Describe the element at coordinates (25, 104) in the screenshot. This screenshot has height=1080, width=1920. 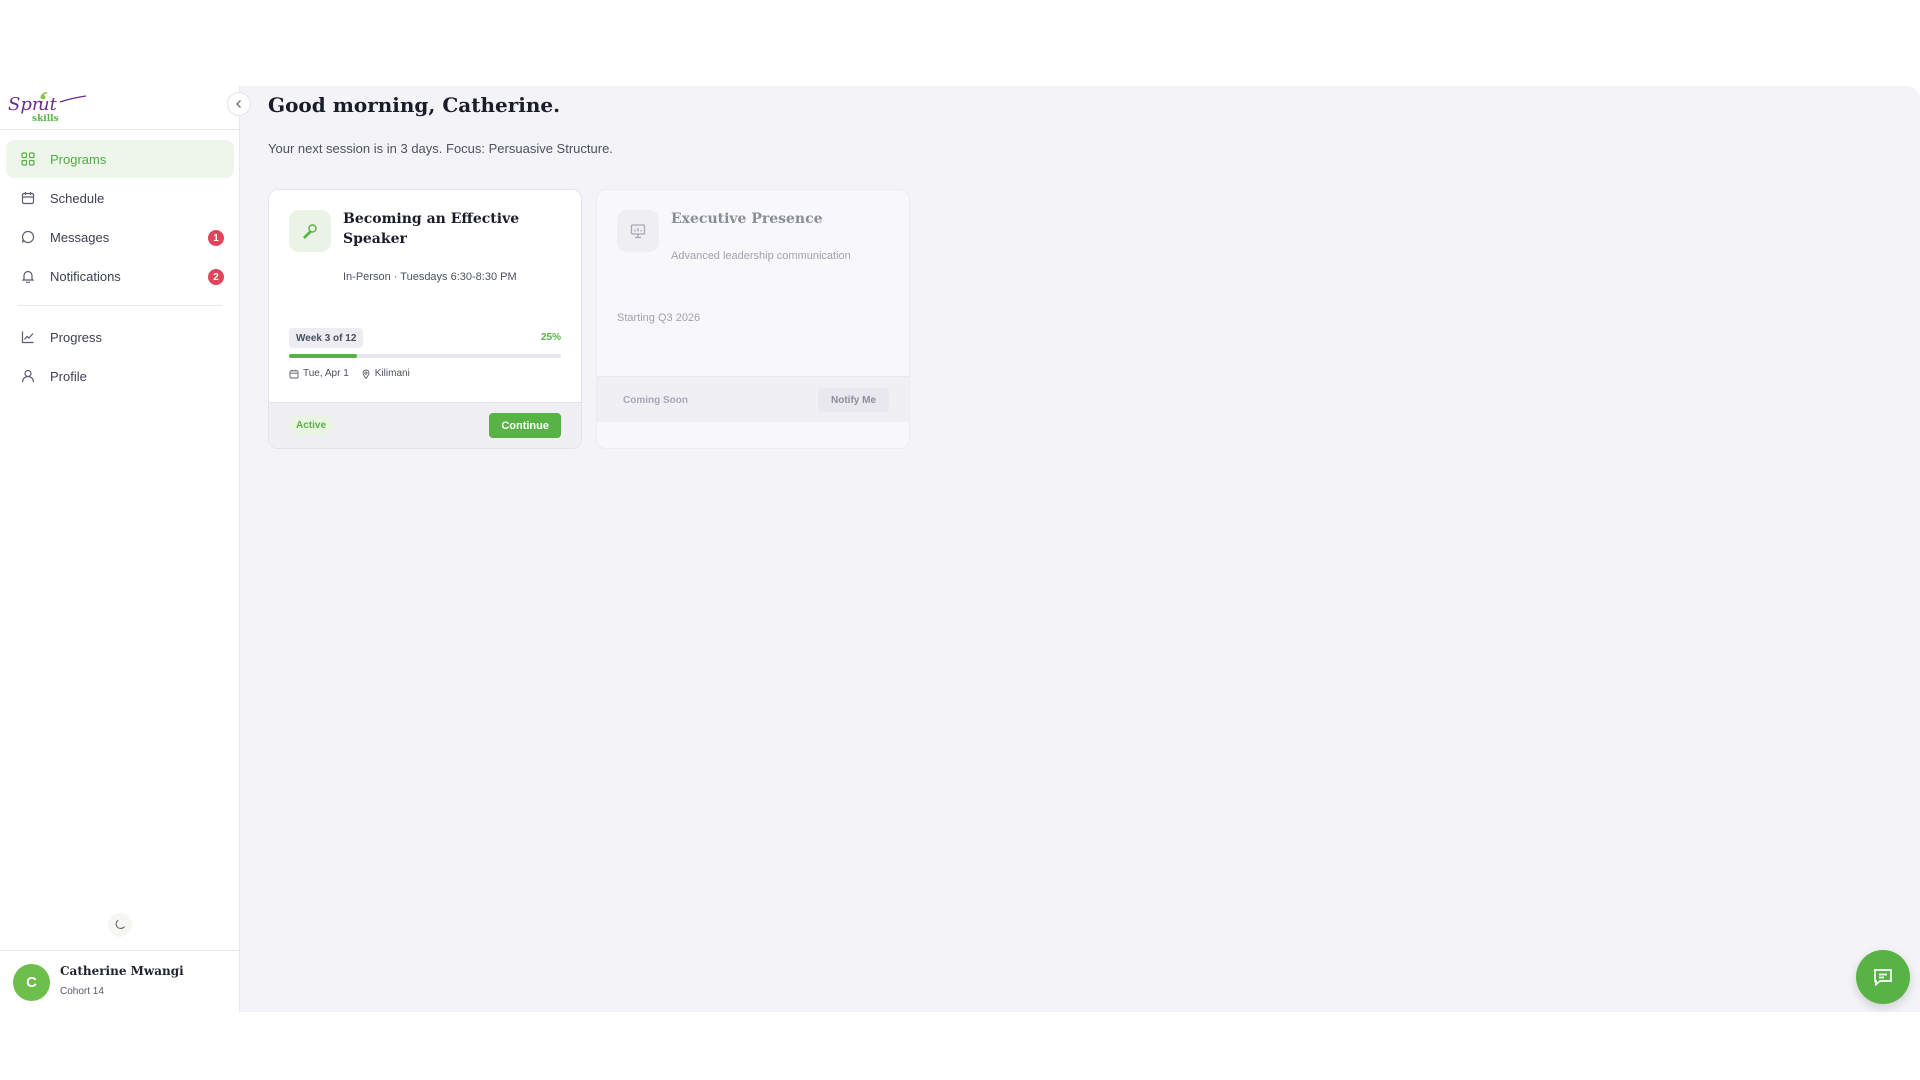
I see `svg-text: Spr` at that location.